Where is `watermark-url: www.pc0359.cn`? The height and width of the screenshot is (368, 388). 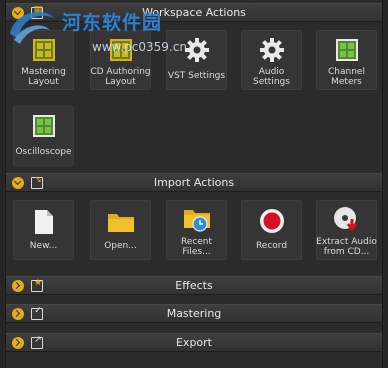 watermark-url: www.pc0359.cn is located at coordinates (139, 47).